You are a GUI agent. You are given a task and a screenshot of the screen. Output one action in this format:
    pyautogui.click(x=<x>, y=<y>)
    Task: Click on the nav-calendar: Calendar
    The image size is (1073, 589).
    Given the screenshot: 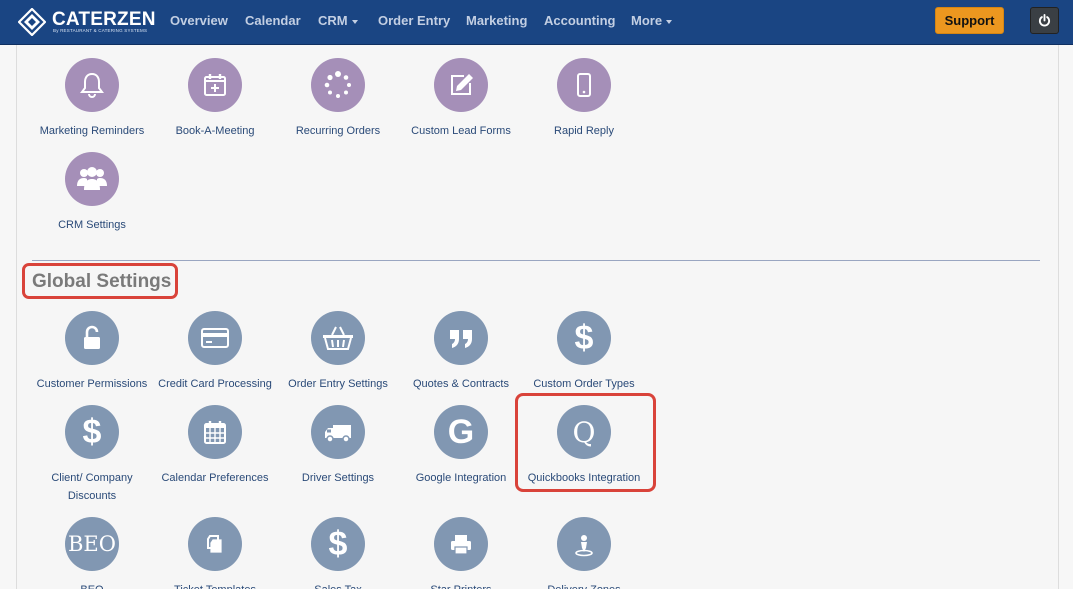 What is the action you would take?
    pyautogui.click(x=273, y=20)
    